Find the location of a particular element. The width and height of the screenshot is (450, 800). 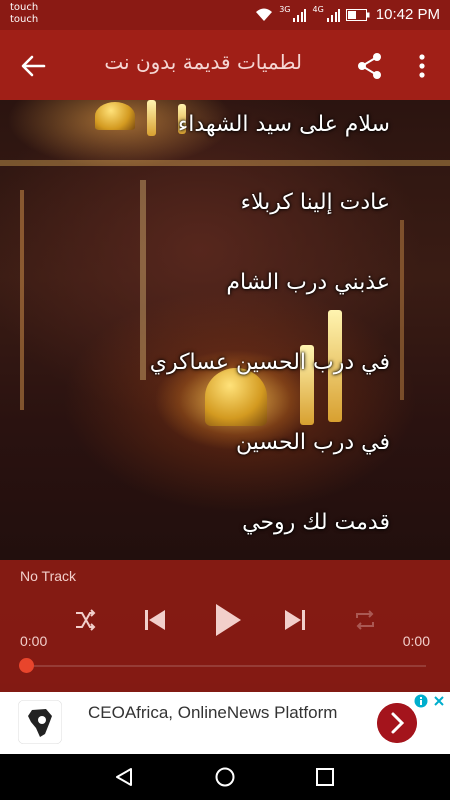

status-icons: 3G 4G 10:42 PM is located at coordinates (347, 14).